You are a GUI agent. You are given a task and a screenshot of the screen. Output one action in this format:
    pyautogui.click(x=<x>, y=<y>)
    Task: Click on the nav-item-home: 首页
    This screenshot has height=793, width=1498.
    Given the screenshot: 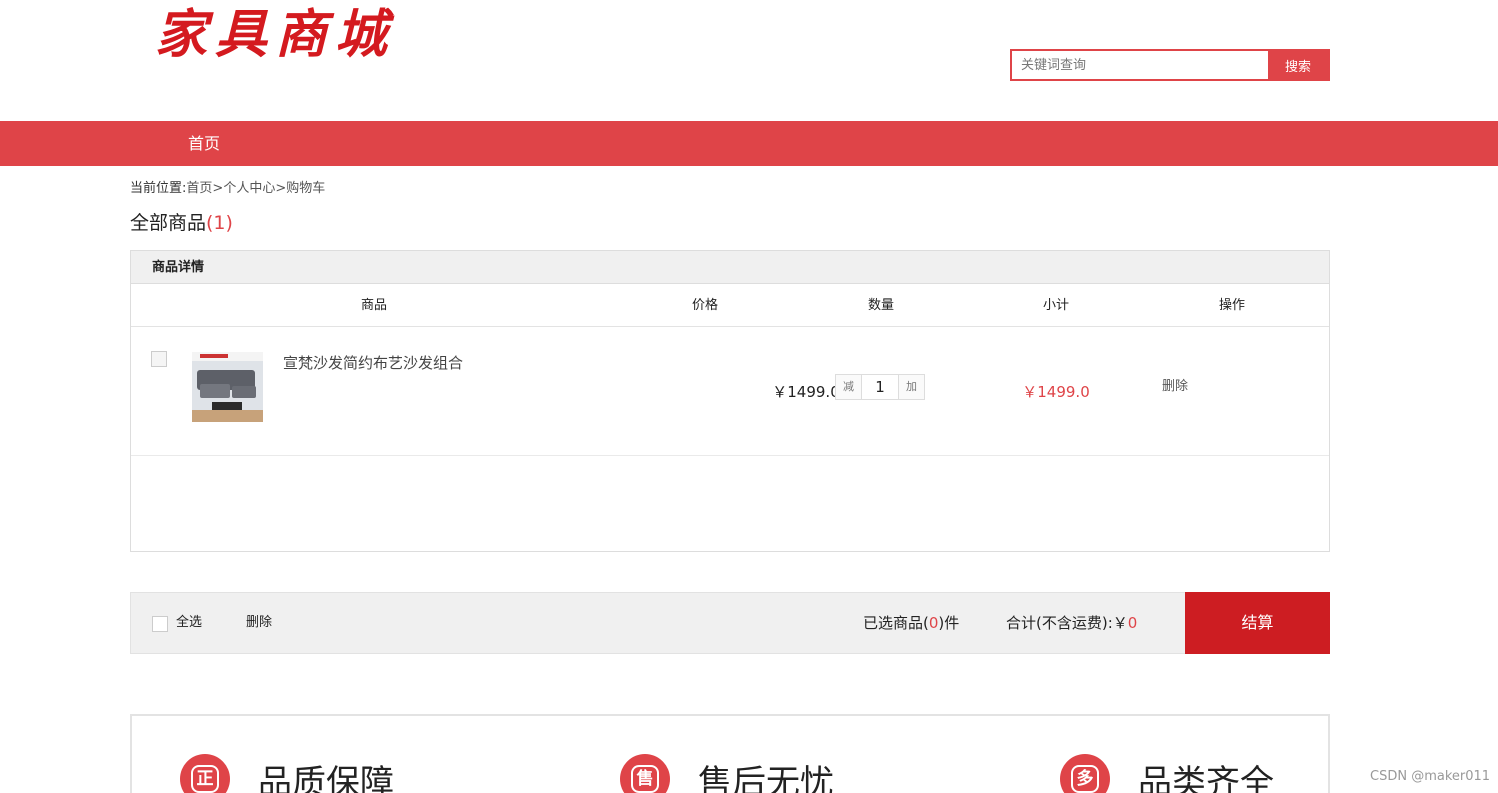 What is the action you would take?
    pyautogui.click(x=204, y=143)
    